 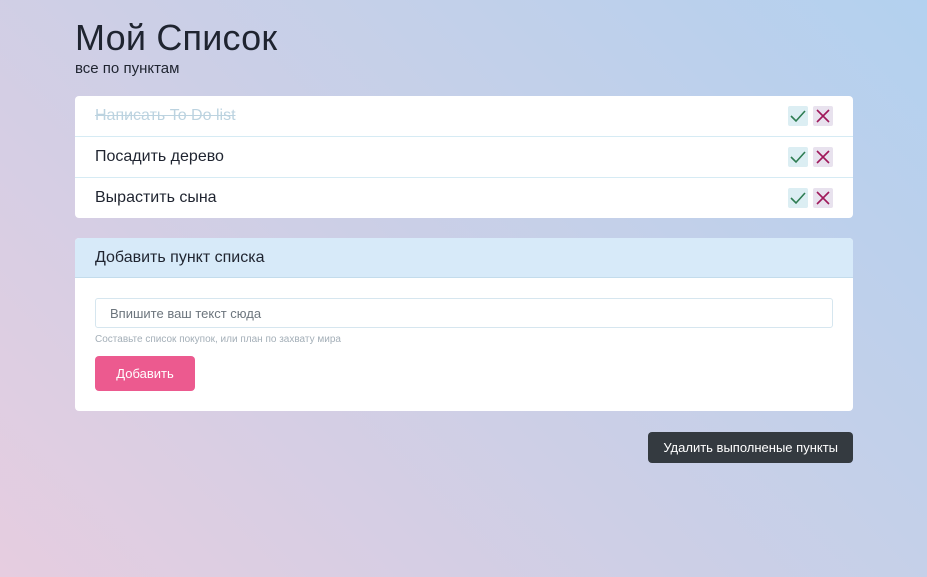 What do you see at coordinates (464, 198) in the screenshot?
I see `list-item: Вырастить сына` at bounding box center [464, 198].